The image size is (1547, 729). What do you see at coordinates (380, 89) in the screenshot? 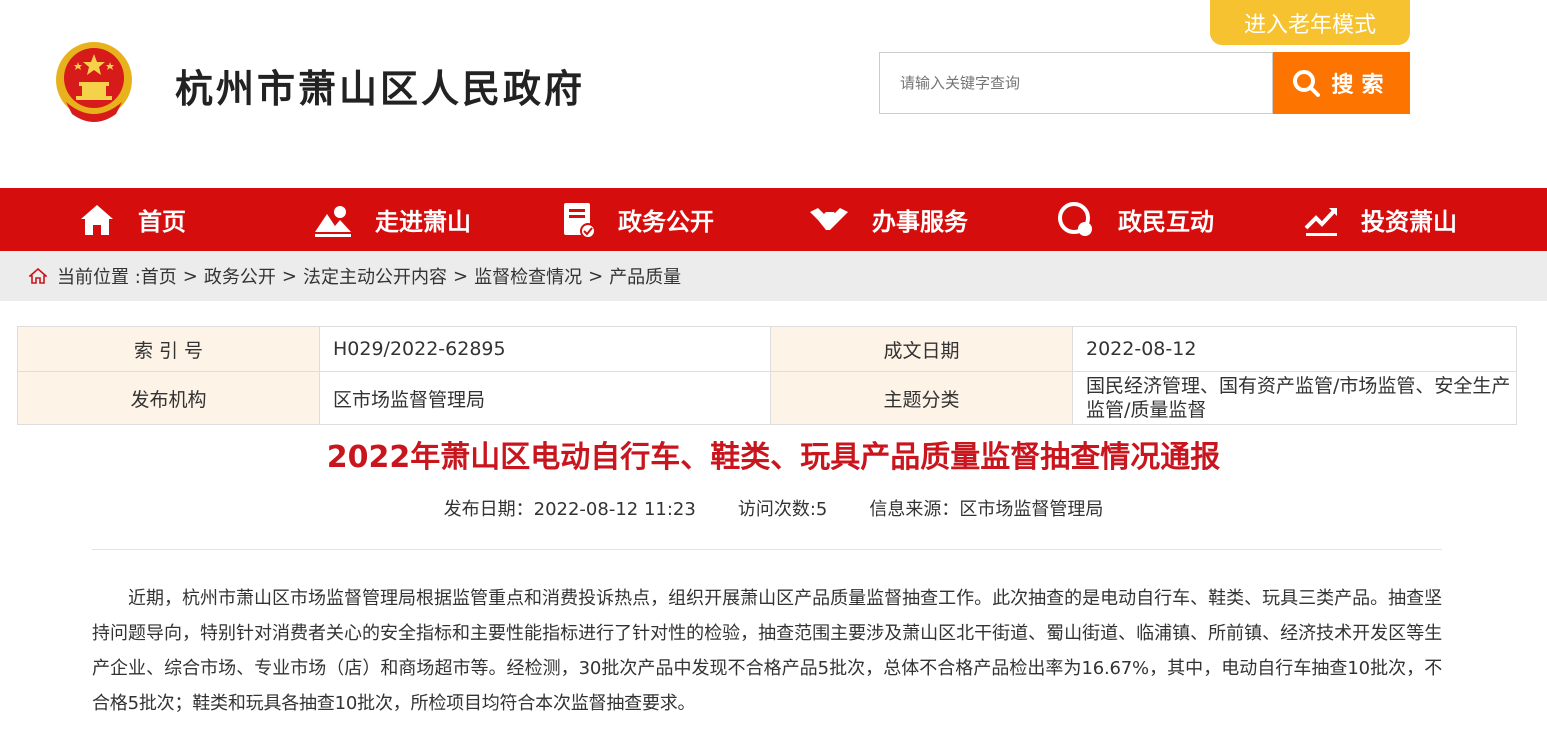
I see `site-title: 杭州市萧山区人民政府` at bounding box center [380, 89].